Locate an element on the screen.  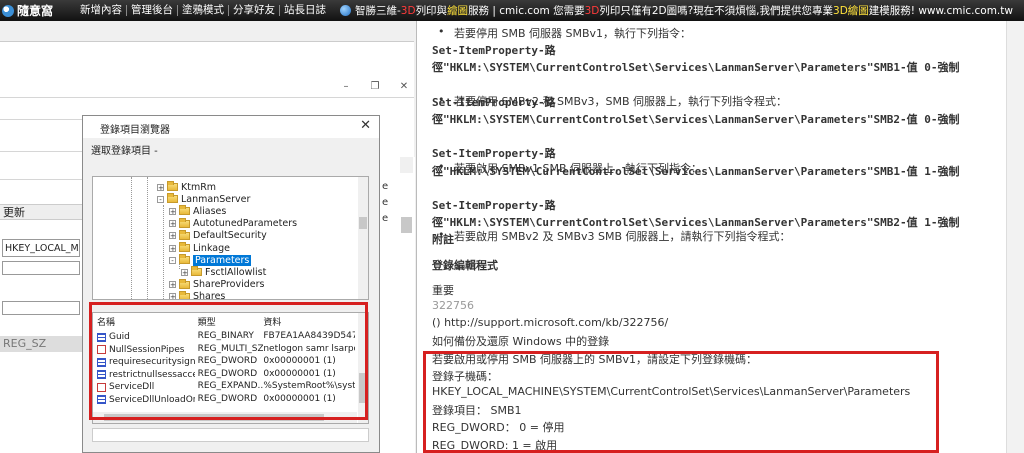
tree-scrollbar is located at coordinates (363, 238).